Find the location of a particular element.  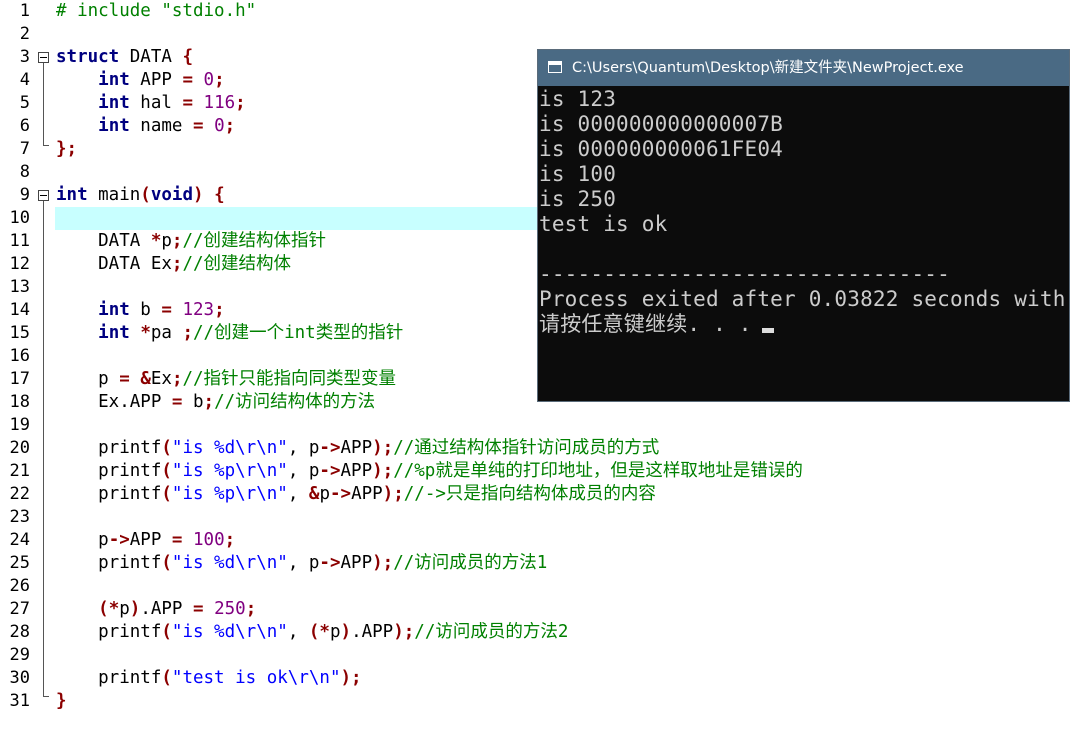

code-line: printf("is %d\r\n", (*p).APP);//访问成员的方法2 is located at coordinates (312, 632).